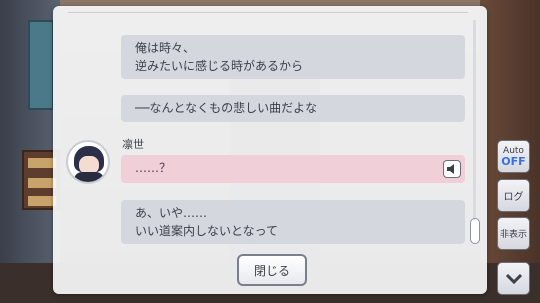  Describe the element at coordinates (41, 65) in the screenshot. I see `background-poster` at that location.